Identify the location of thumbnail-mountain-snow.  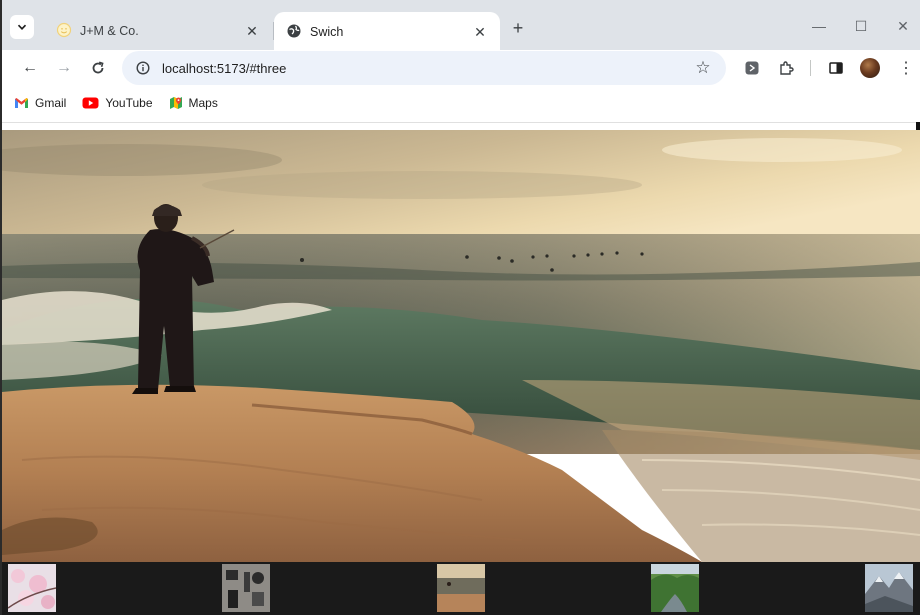
(889, 588).